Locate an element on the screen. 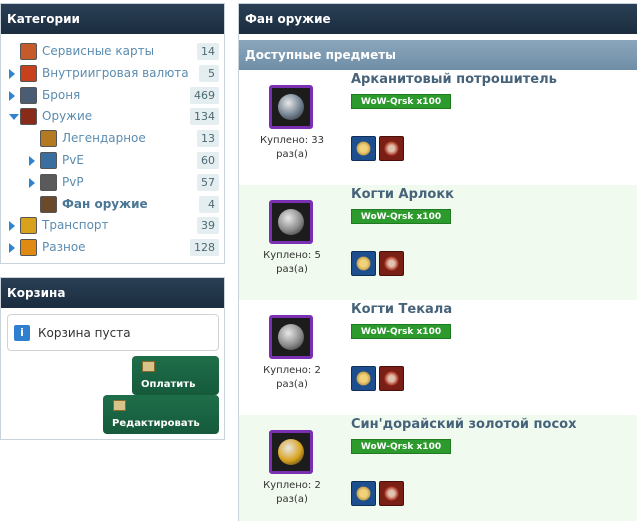  item-purchase-count: Куплено: 5 раз(а) is located at coordinates (292, 263).